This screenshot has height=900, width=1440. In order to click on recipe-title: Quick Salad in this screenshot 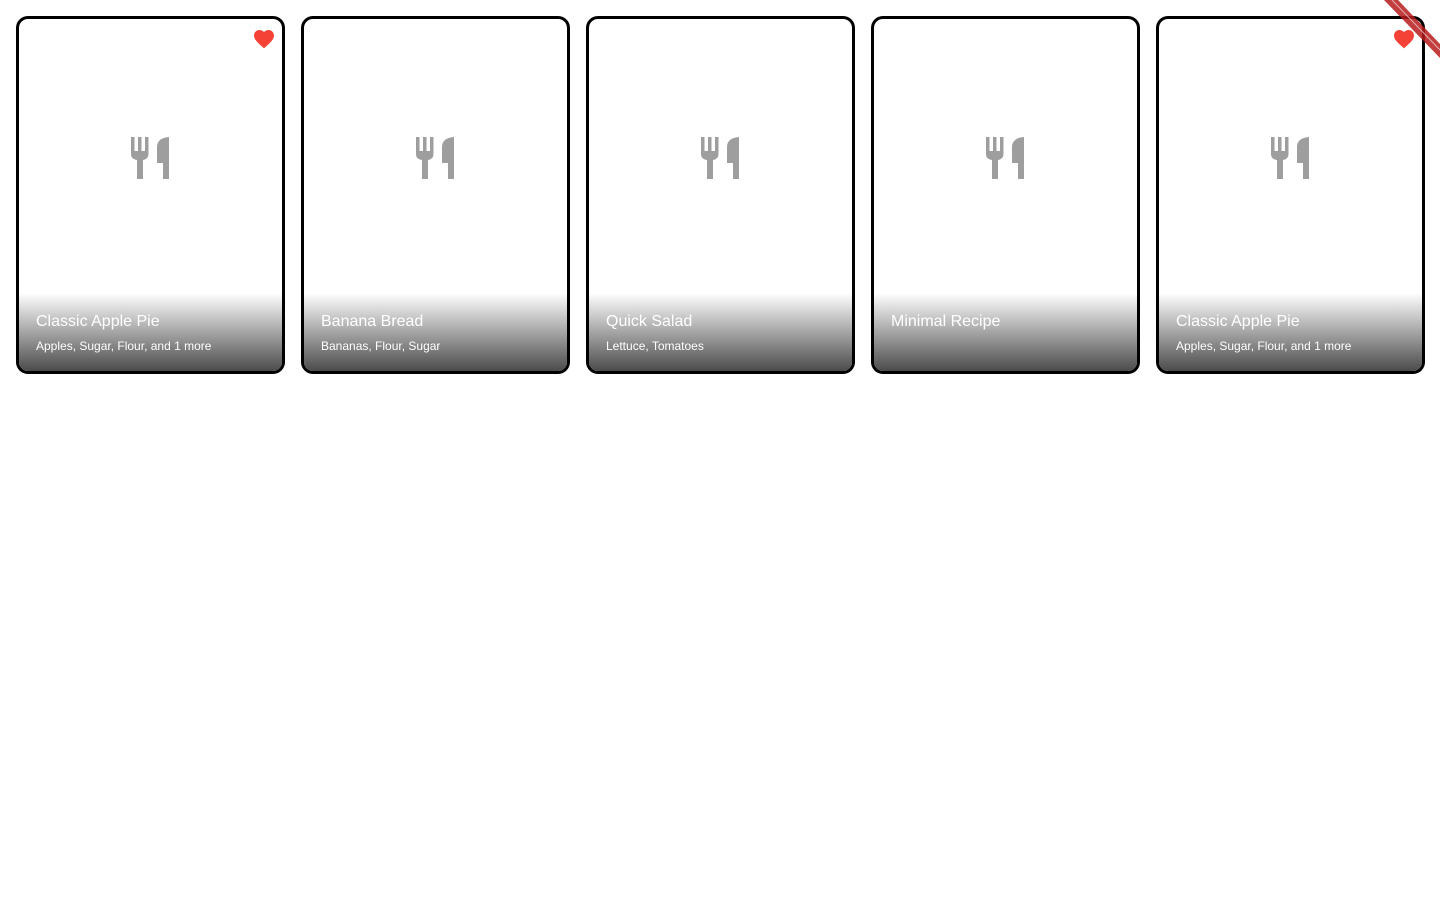, I will do `click(649, 321)`.